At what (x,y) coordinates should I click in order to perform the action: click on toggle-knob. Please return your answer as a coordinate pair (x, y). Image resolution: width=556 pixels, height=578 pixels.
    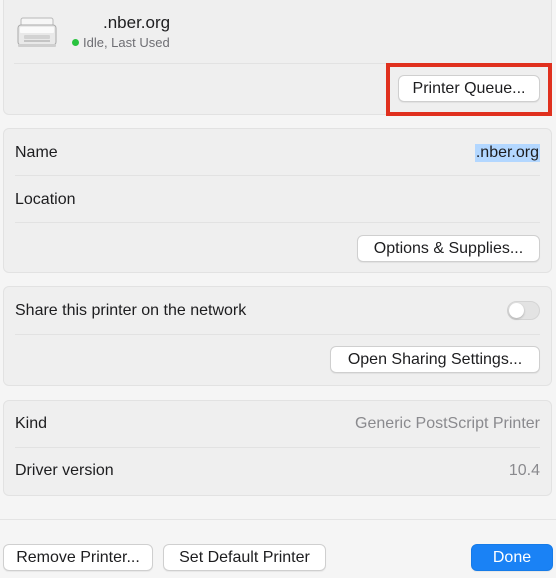
    Looking at the image, I should click on (516, 310).